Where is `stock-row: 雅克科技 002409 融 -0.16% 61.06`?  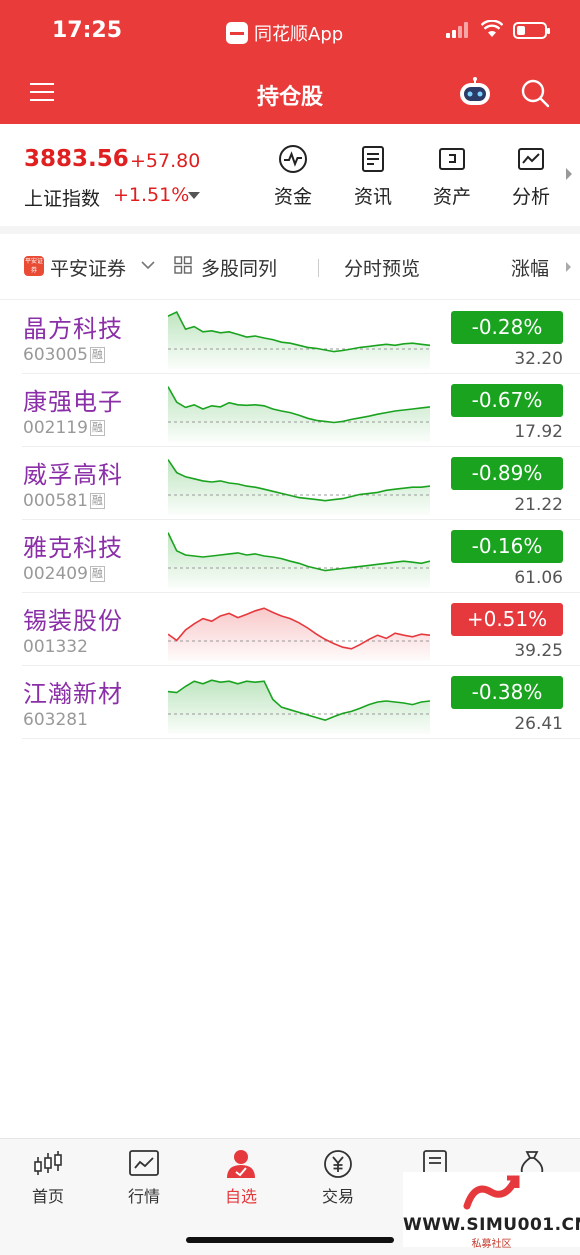 stock-row: 雅克科技 002409 融 -0.16% 61.06 is located at coordinates (301, 556).